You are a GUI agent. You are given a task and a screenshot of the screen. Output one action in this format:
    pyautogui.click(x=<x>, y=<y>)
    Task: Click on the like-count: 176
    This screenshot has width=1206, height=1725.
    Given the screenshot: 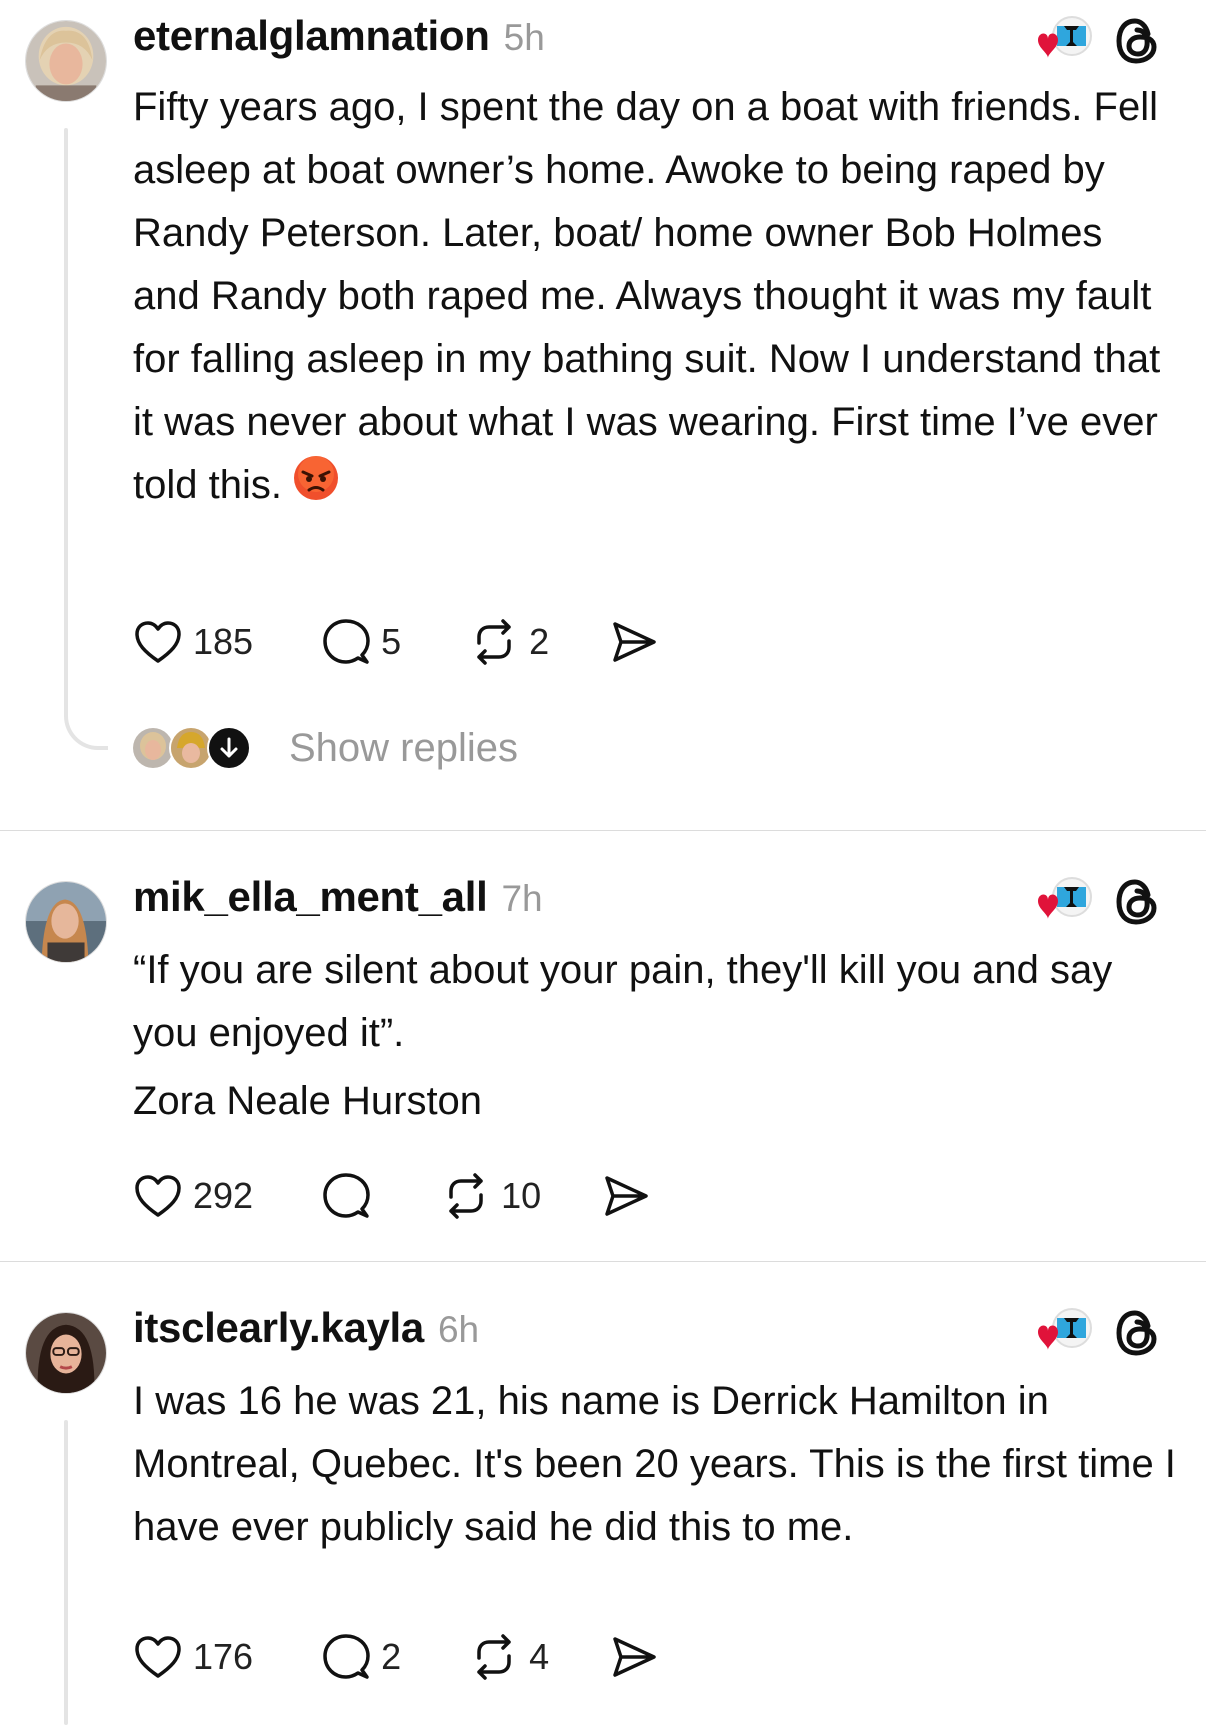 What is the action you would take?
    pyautogui.click(x=223, y=1656)
    